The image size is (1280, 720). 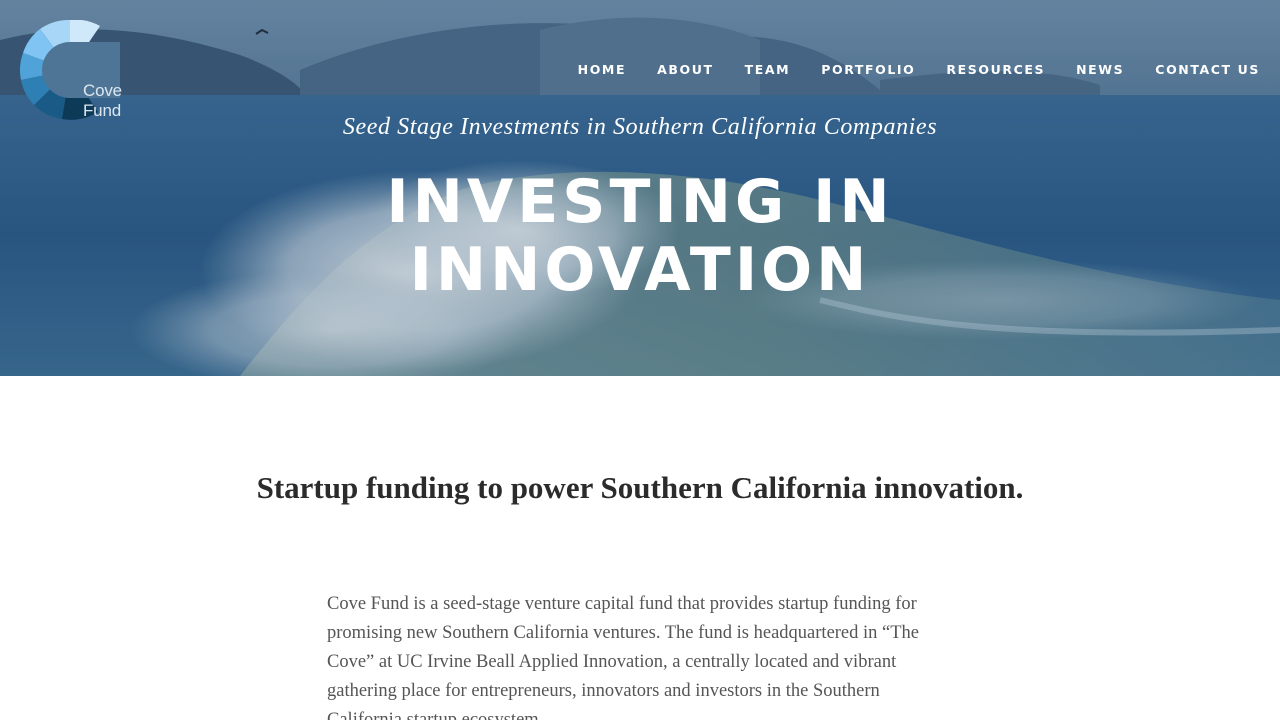 I want to click on nav-contact-us: CONTACT US, so click(x=1207, y=70).